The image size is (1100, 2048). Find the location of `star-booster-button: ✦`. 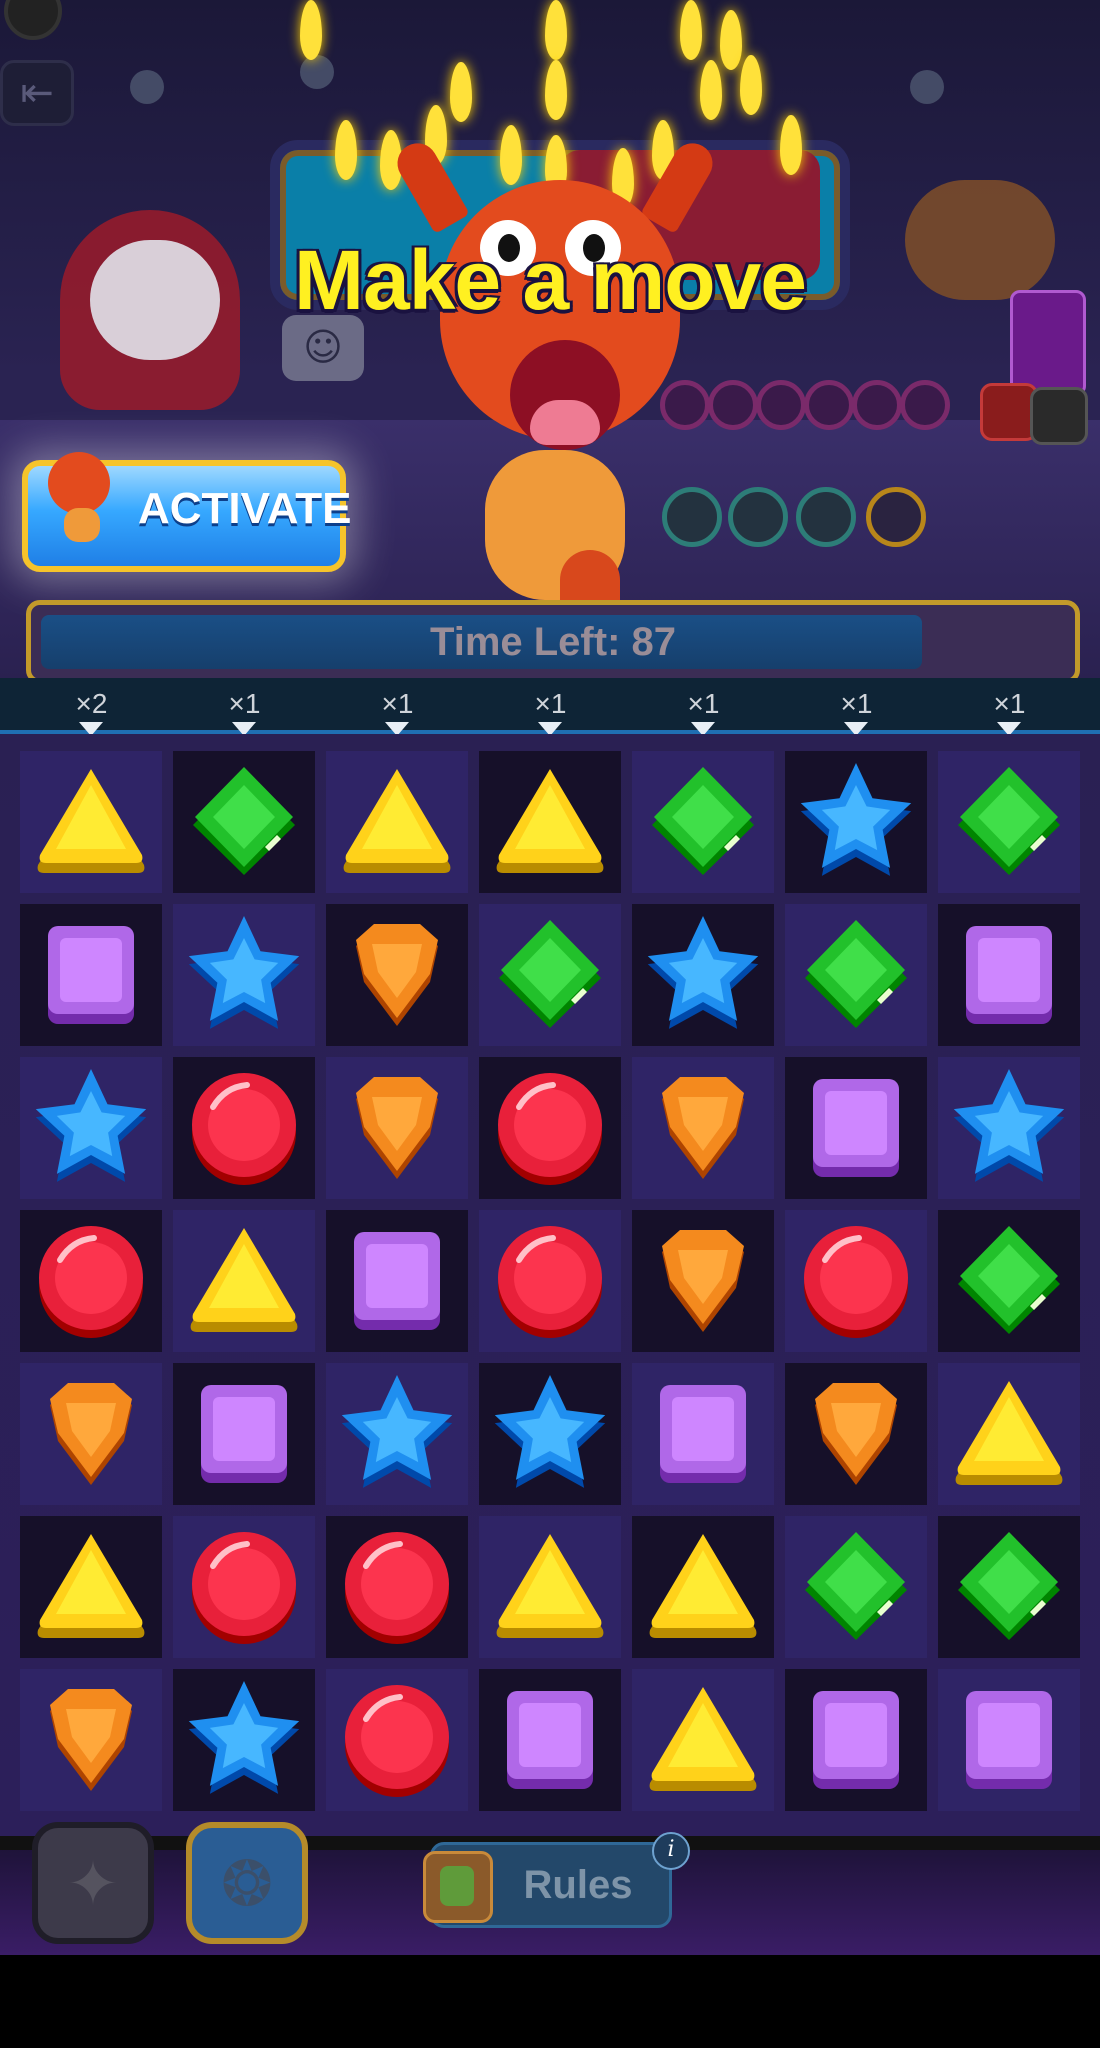

star-booster-button: ✦ is located at coordinates (93, 1883).